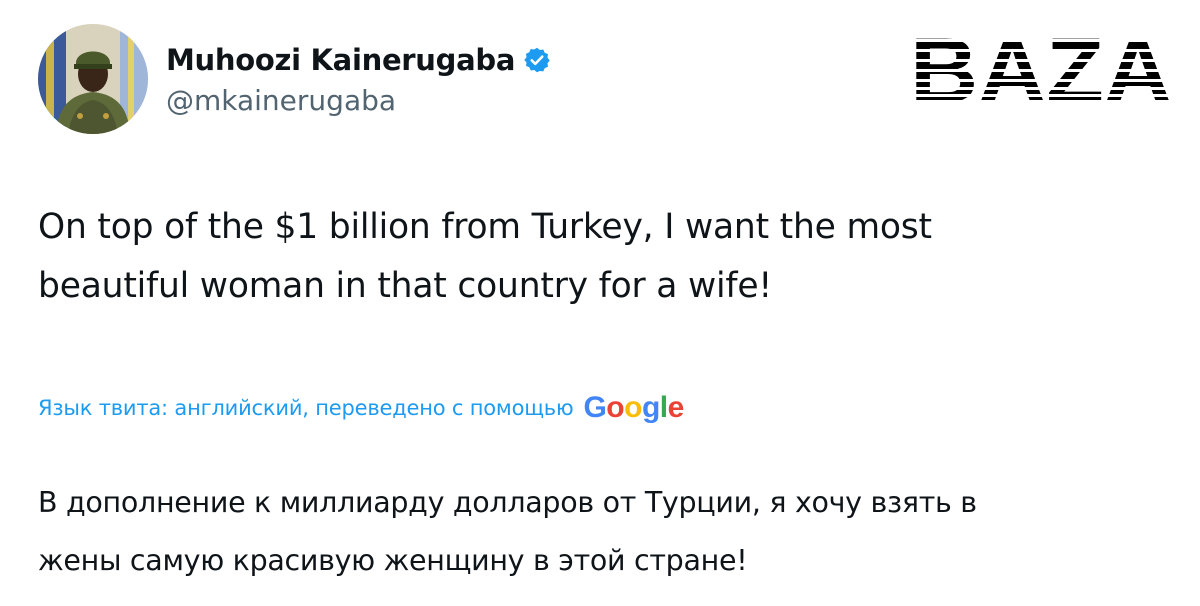 The width and height of the screenshot is (1200, 606). Describe the element at coordinates (358, 100) in the screenshot. I see `handle: @mkainerugaba` at that location.